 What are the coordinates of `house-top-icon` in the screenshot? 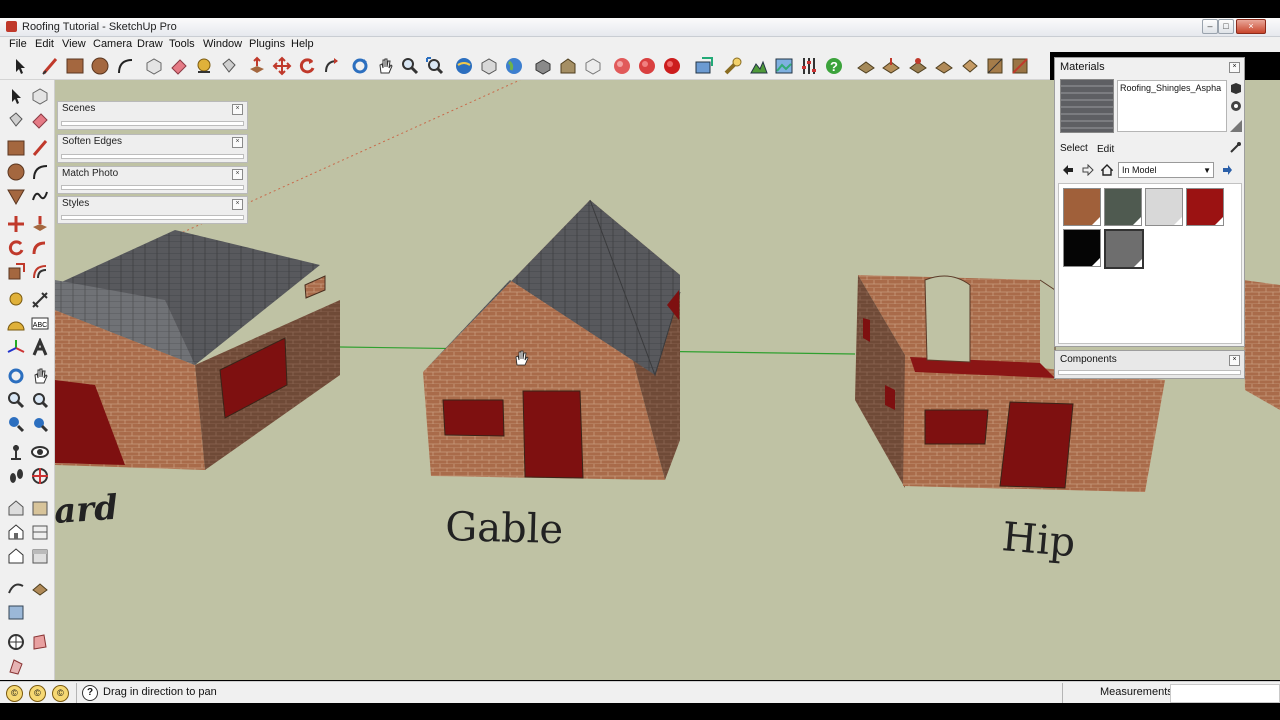 It's located at (40, 532).